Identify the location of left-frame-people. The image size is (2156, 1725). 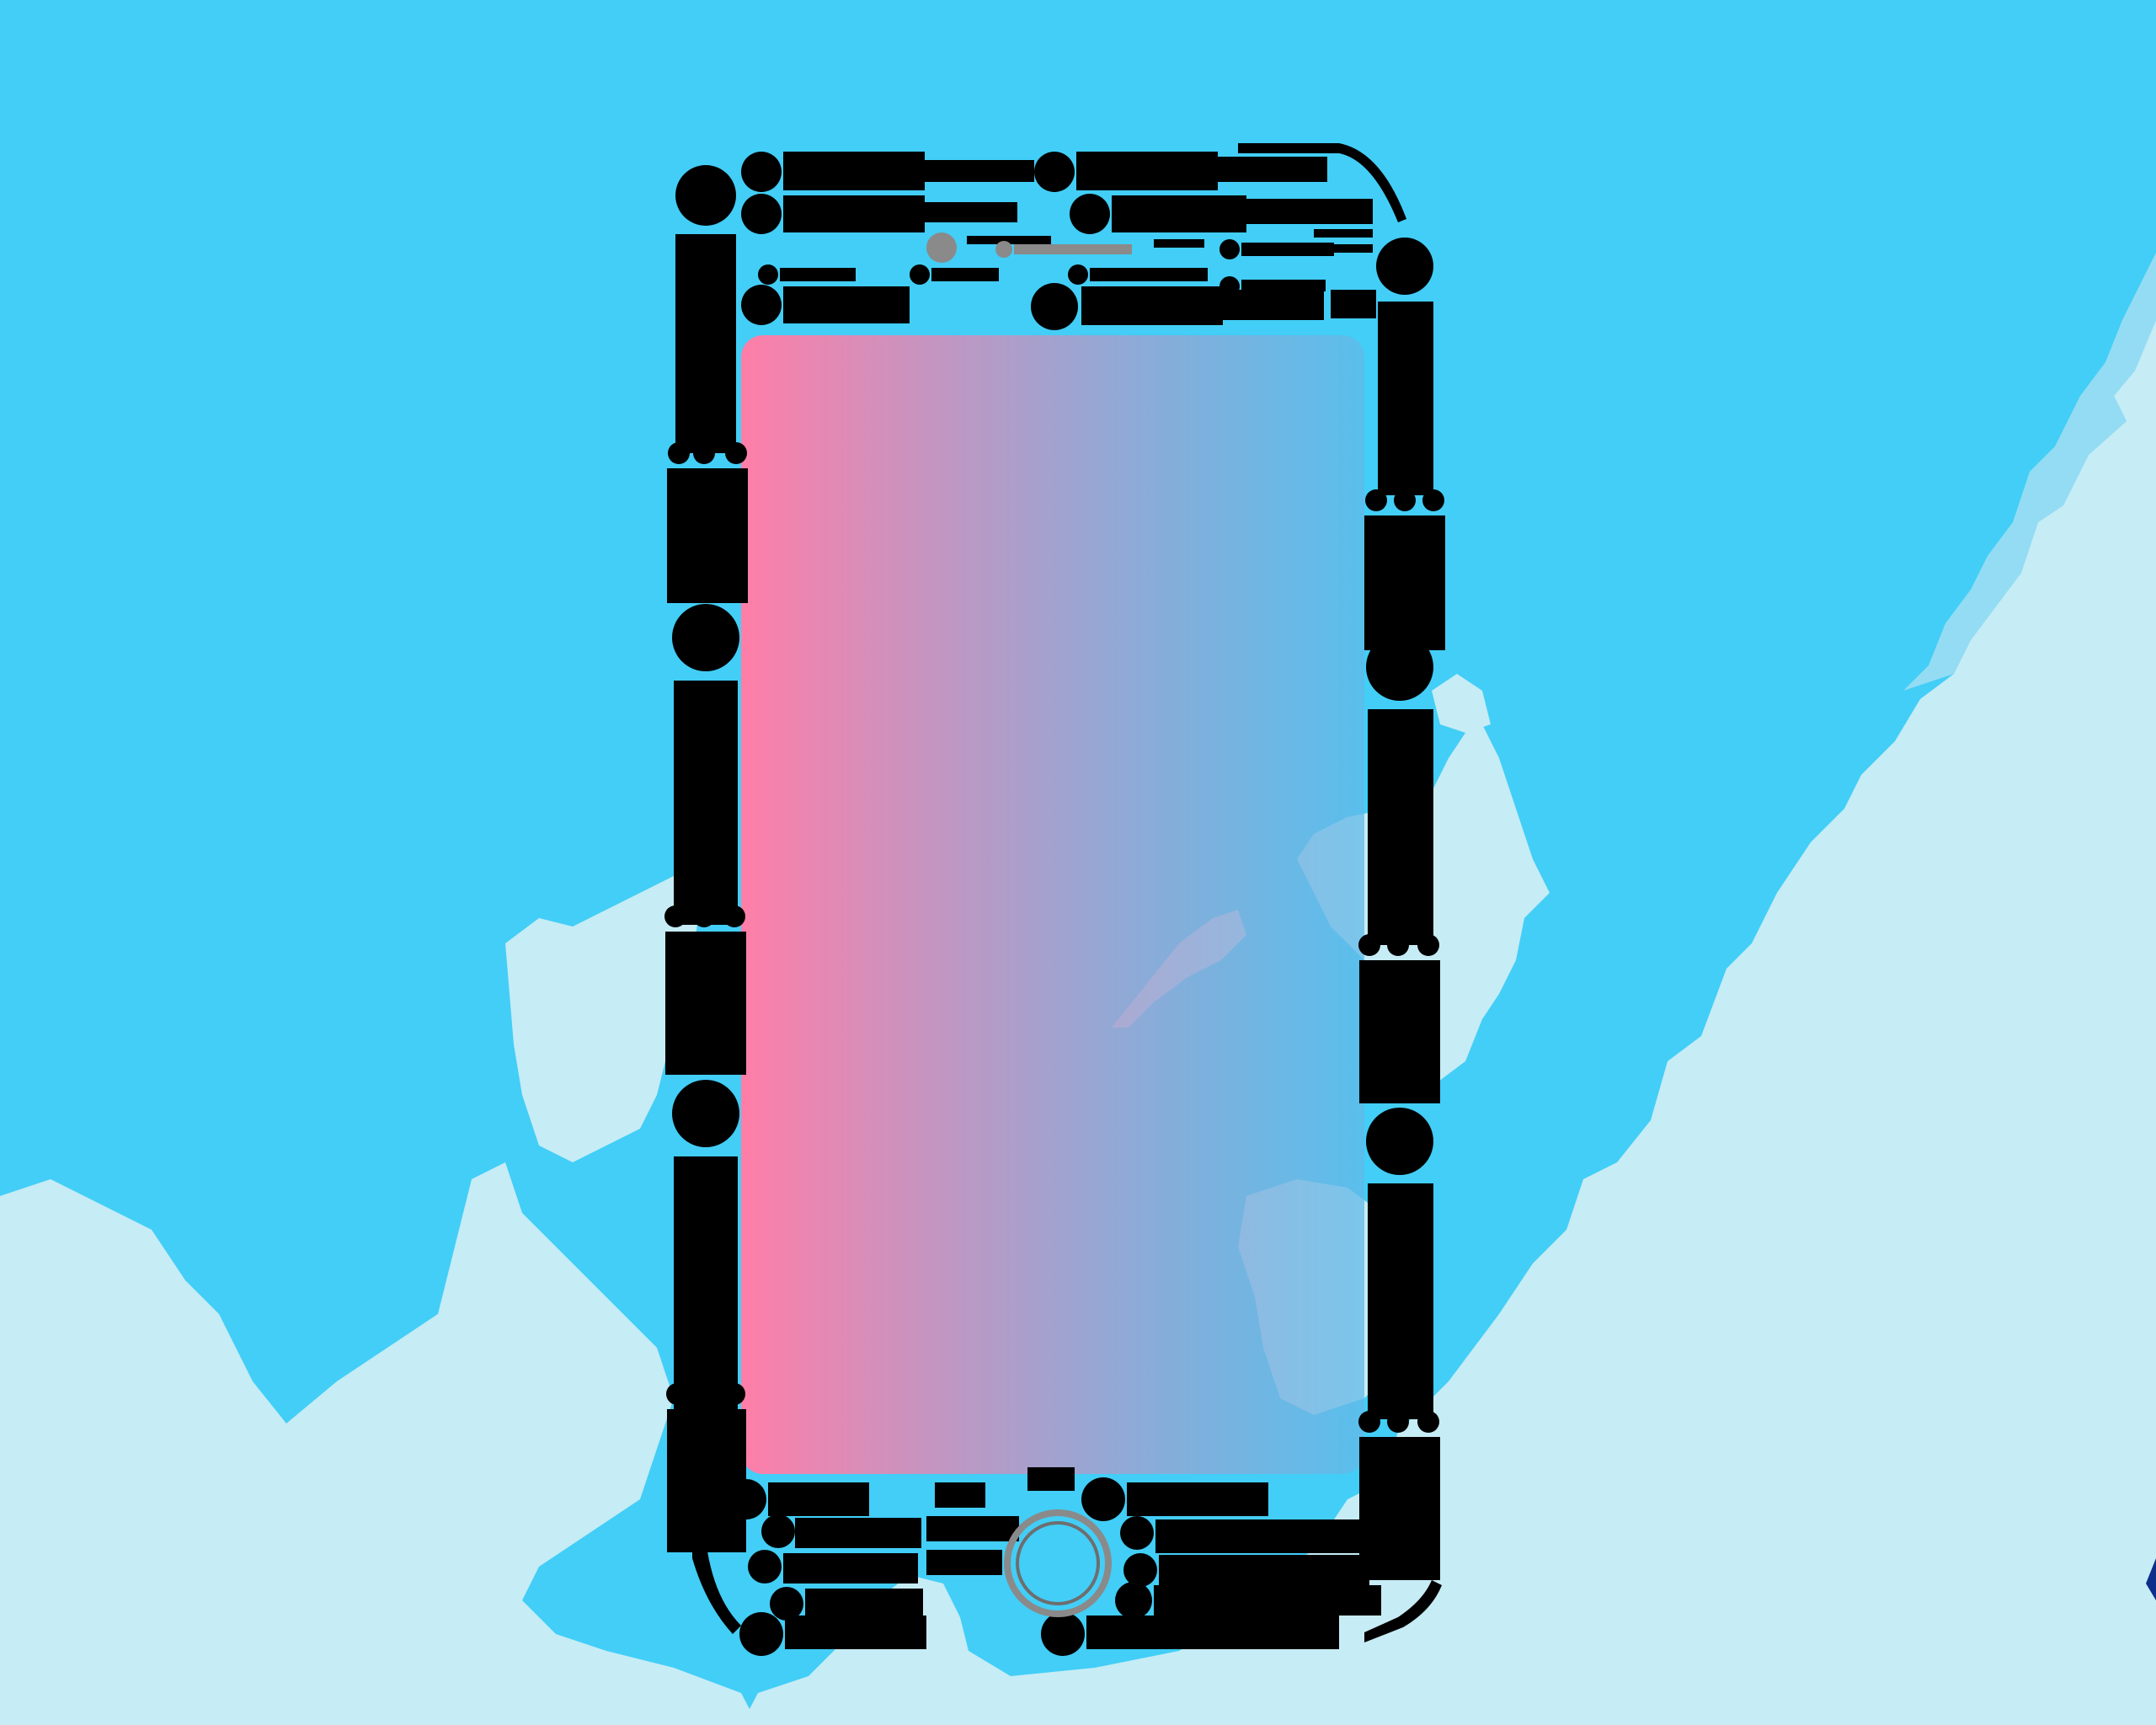
(706, 858).